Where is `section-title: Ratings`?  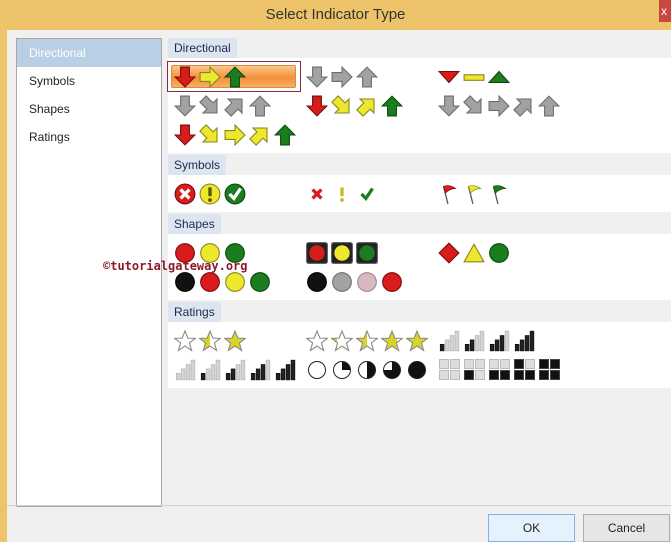 section-title: Ratings is located at coordinates (194, 312).